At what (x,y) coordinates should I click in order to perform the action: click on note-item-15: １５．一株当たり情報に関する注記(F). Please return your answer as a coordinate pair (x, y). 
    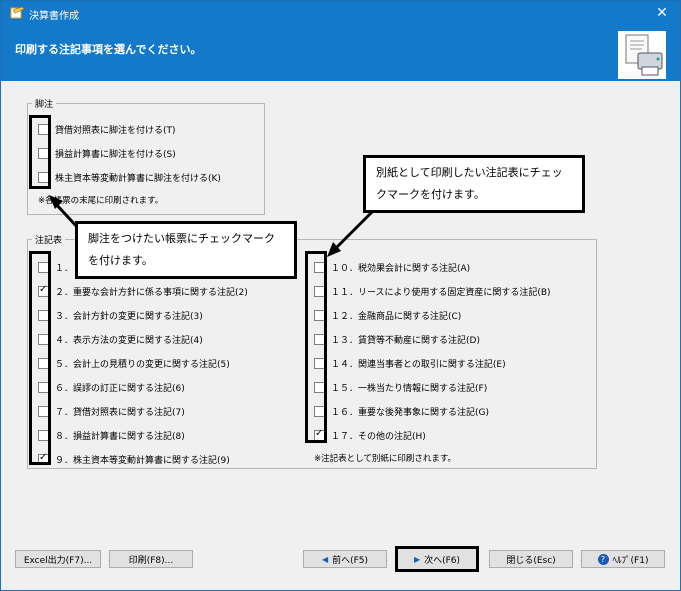
    Looking at the image, I should click on (400, 387).